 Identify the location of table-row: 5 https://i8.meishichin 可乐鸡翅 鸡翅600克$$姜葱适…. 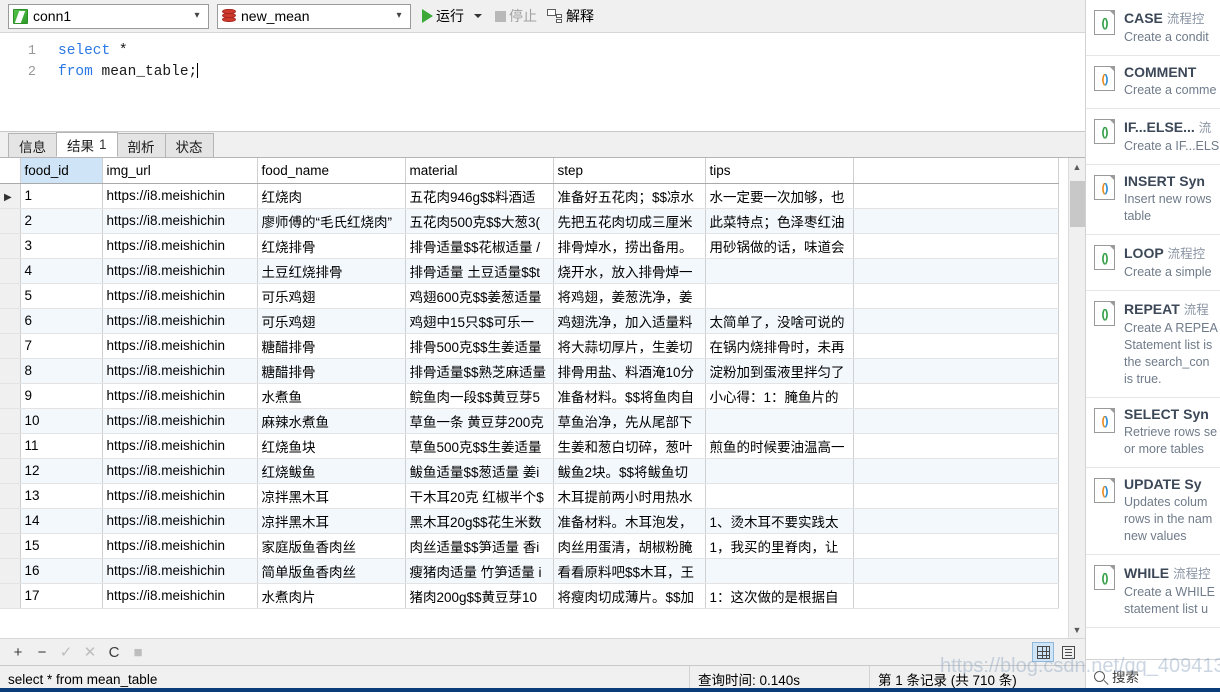
(529, 296).